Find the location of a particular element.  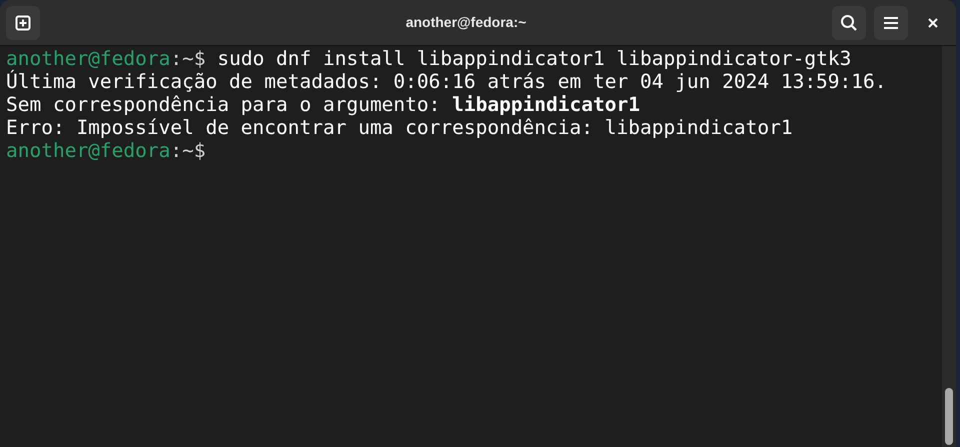

scrollbar-thumb is located at coordinates (949, 416).